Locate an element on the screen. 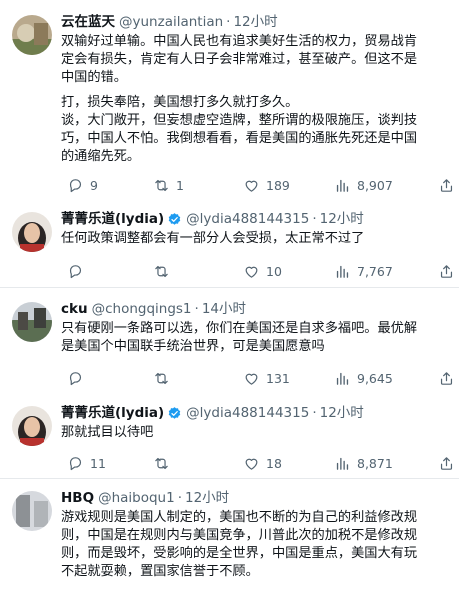  reply-button: 9 is located at coordinates (79, 185).